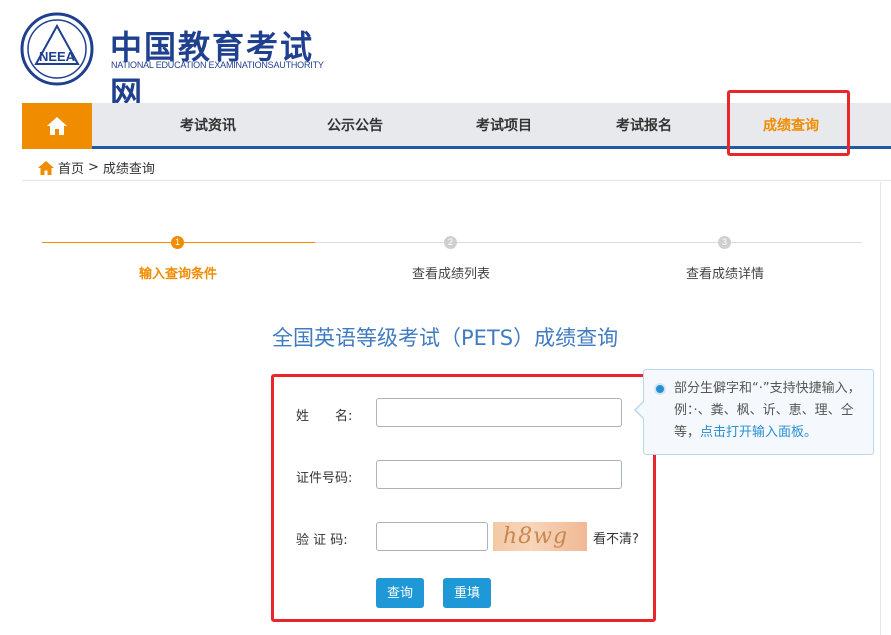  I want to click on name-input, so click(499, 412).